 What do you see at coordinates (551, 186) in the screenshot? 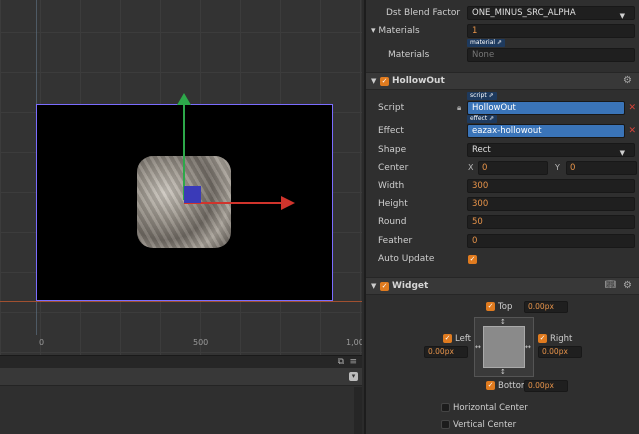
I see `width-input: 300` at bounding box center [551, 186].